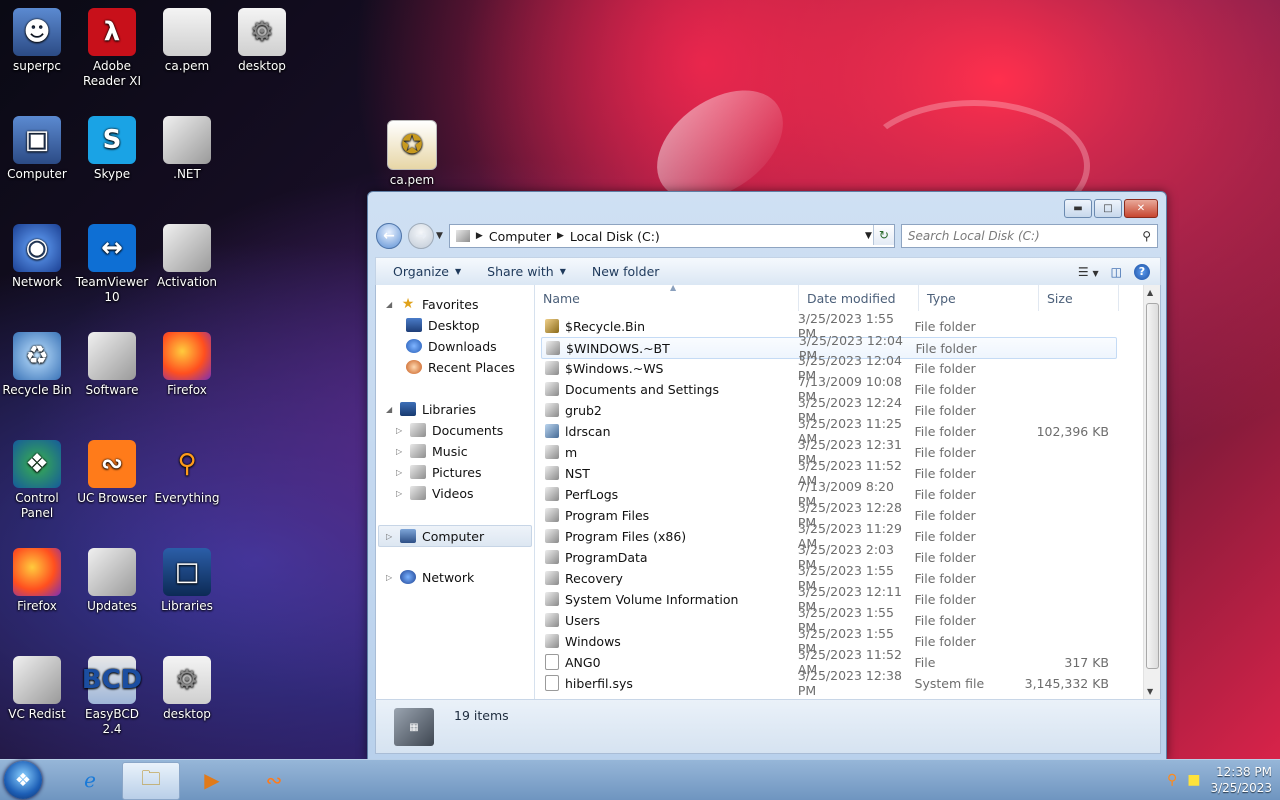  Describe the element at coordinates (1172, 780) in the screenshot. I see `search-icon: ⚲` at that location.